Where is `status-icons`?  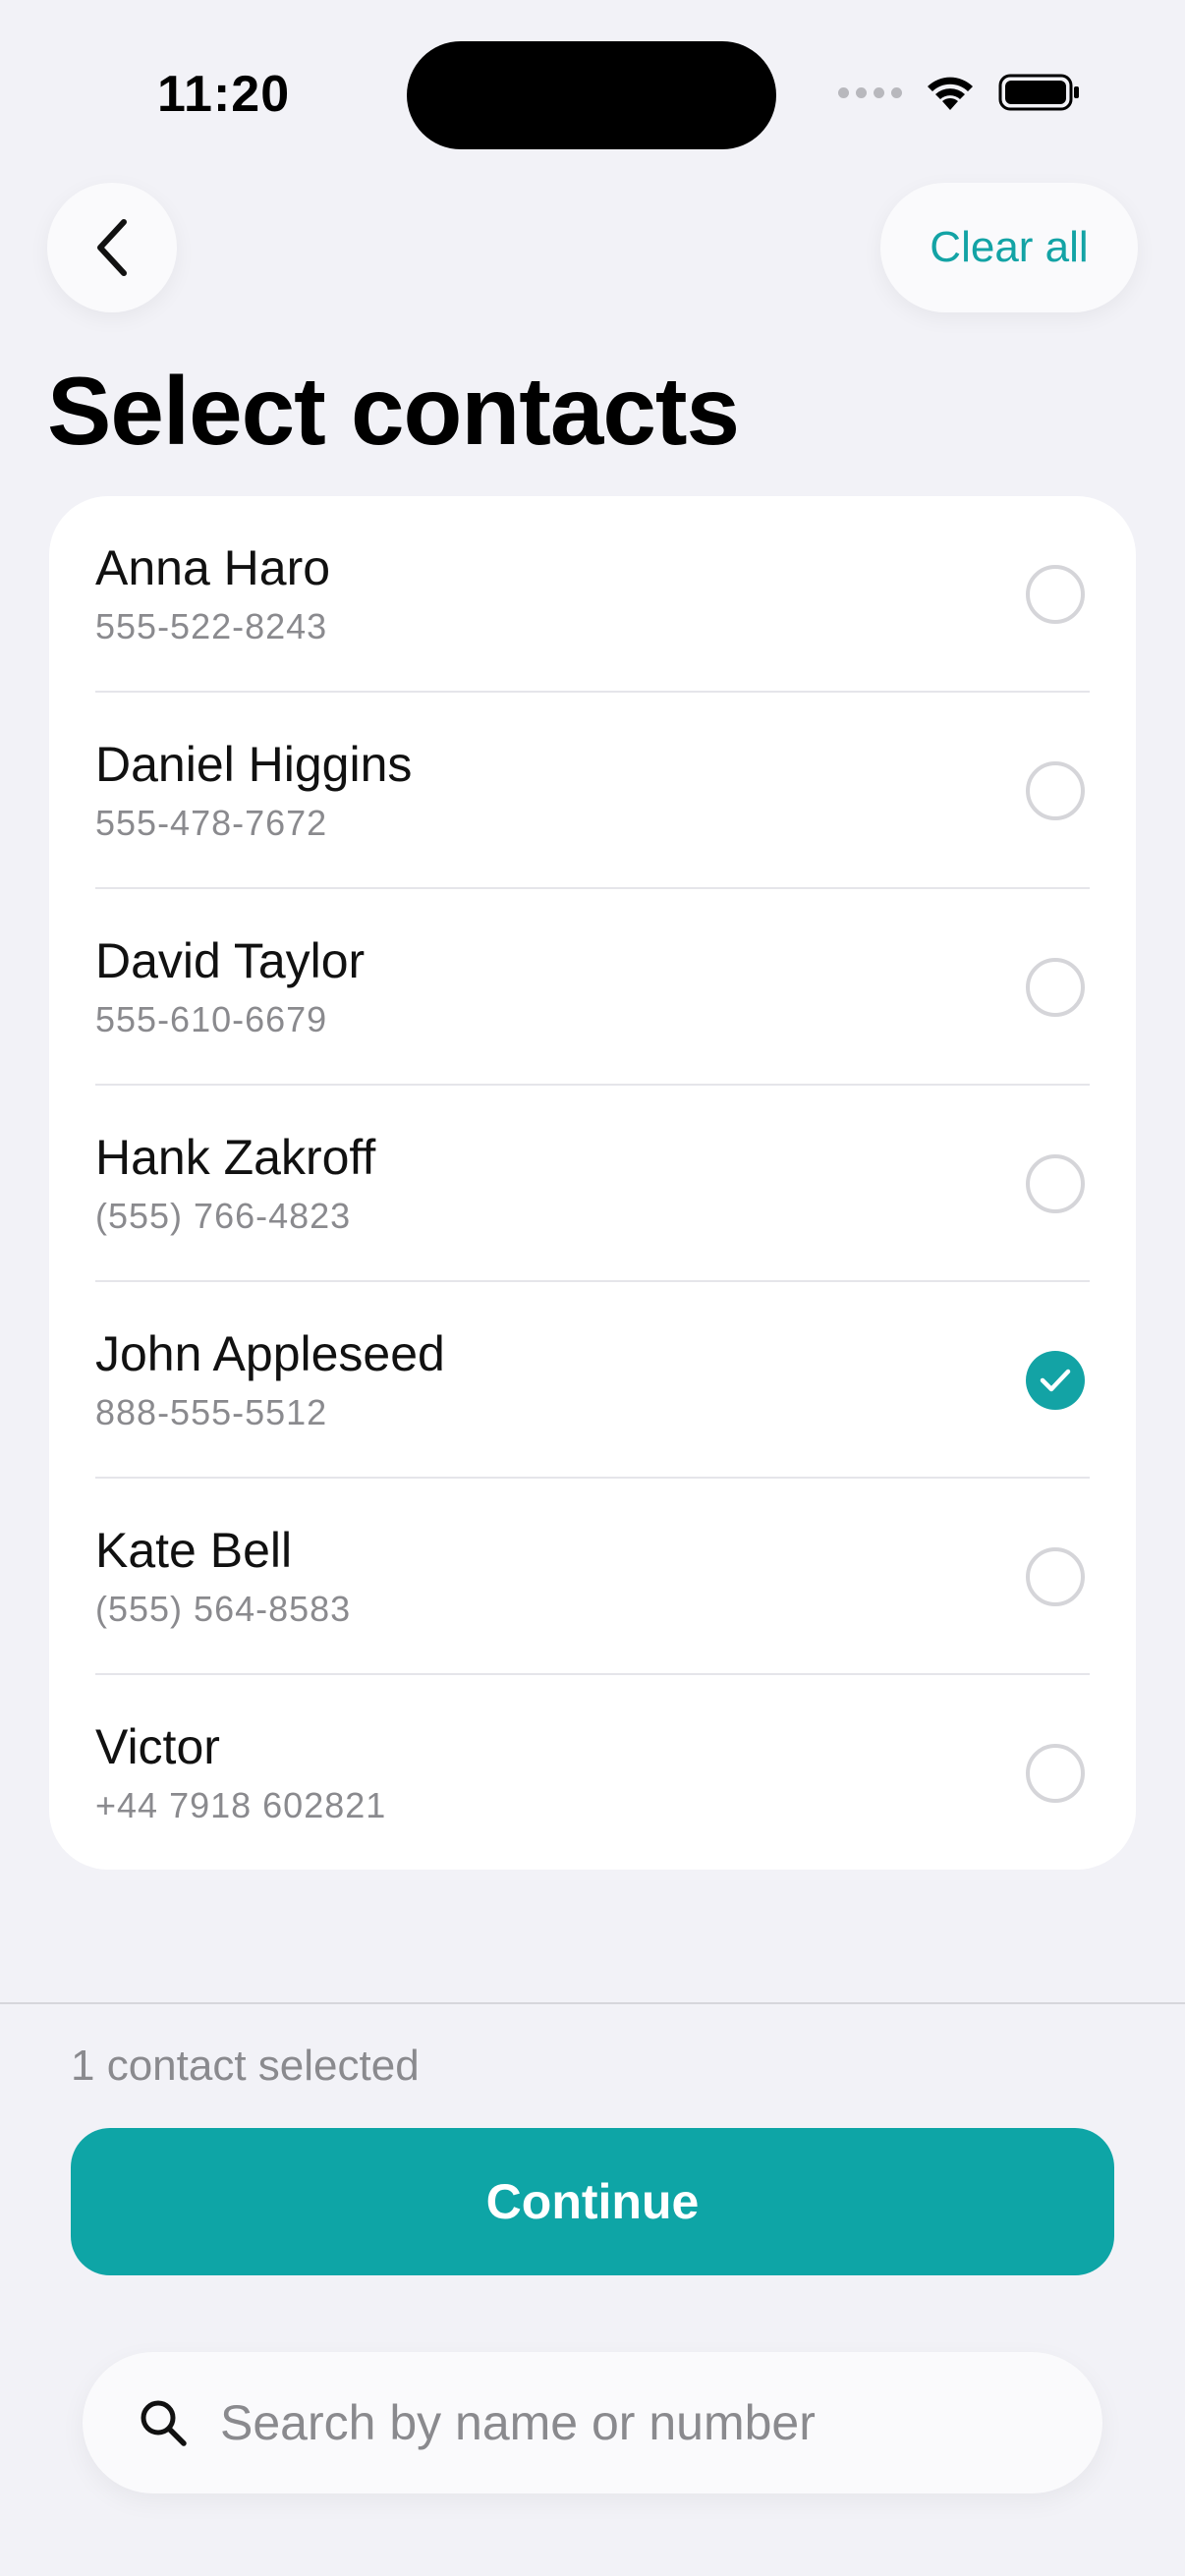 status-icons is located at coordinates (960, 92).